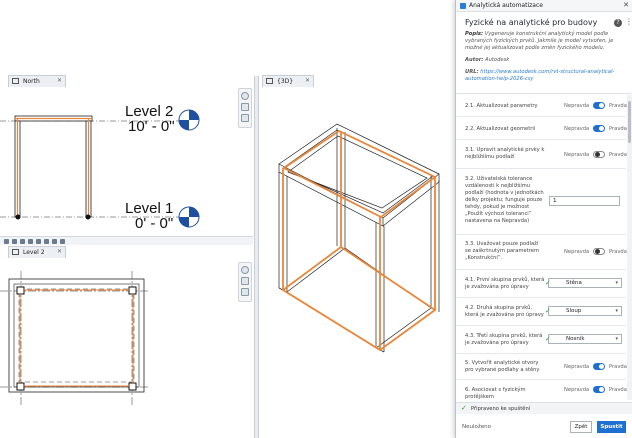 The image size is (632, 438). What do you see at coordinates (584, 201) in the screenshot?
I see `tolerance-input: 1` at bounding box center [584, 201].